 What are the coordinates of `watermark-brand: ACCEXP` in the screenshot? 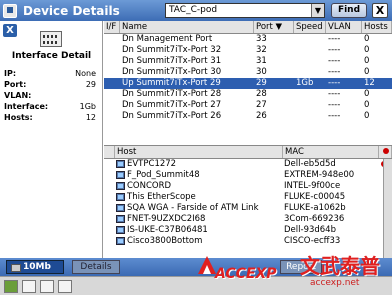 It's located at (246, 274).